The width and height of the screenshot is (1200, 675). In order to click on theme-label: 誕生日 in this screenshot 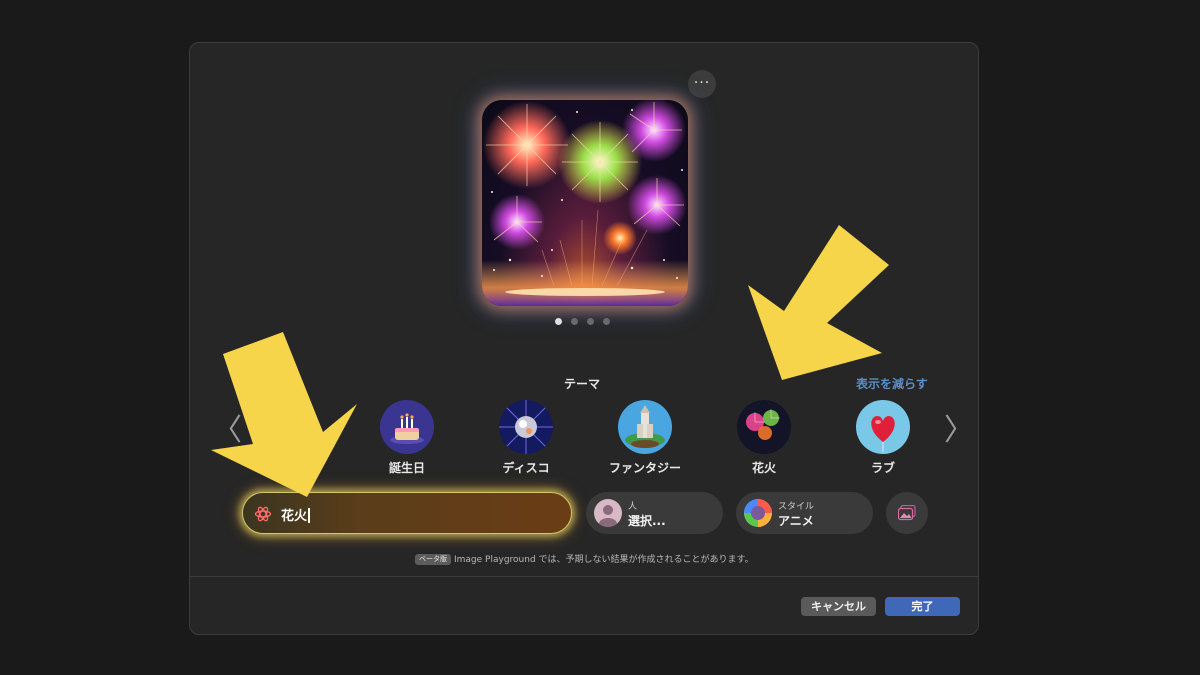, I will do `click(406, 468)`.